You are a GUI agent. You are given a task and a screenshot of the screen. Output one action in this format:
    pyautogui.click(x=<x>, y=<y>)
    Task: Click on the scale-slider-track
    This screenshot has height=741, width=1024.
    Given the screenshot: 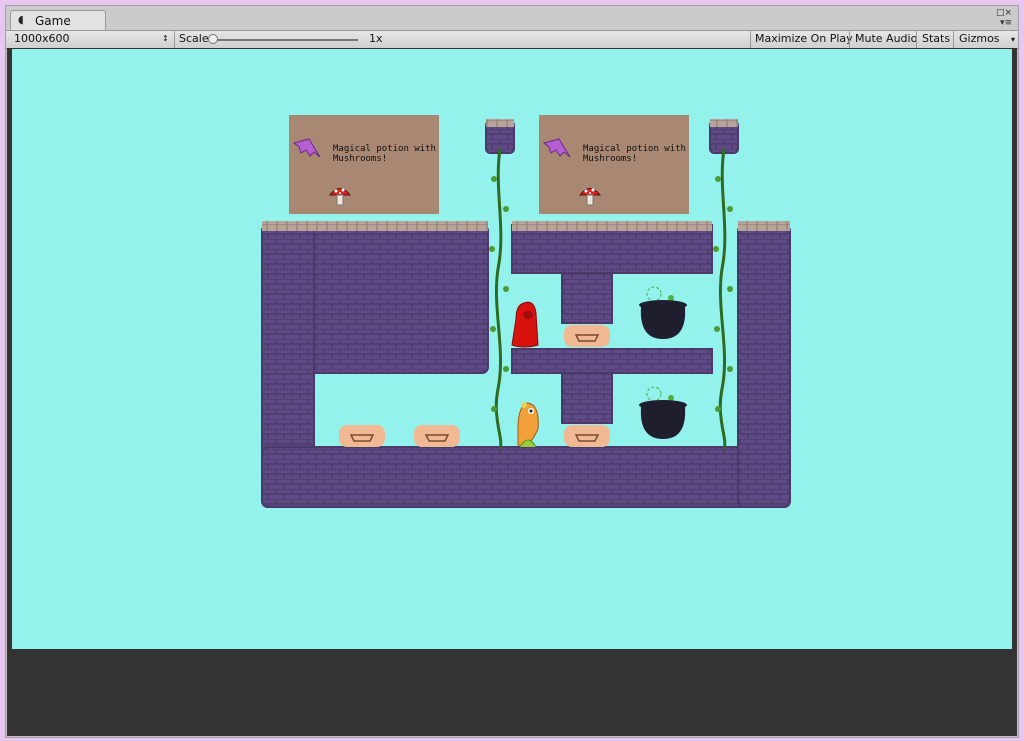 What is the action you would take?
    pyautogui.click(x=285, y=40)
    